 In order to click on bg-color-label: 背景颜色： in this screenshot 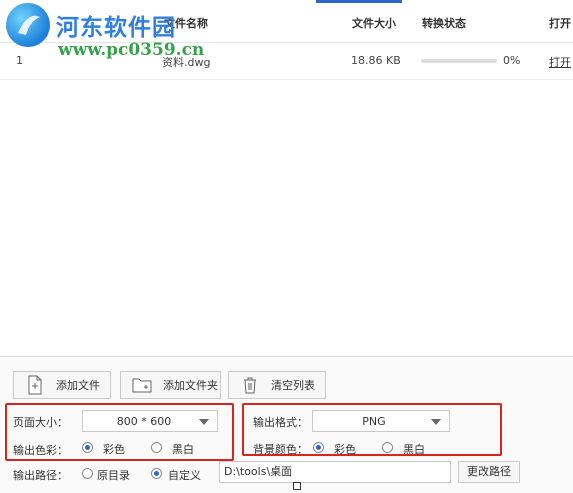, I will do `click(280, 449)`.